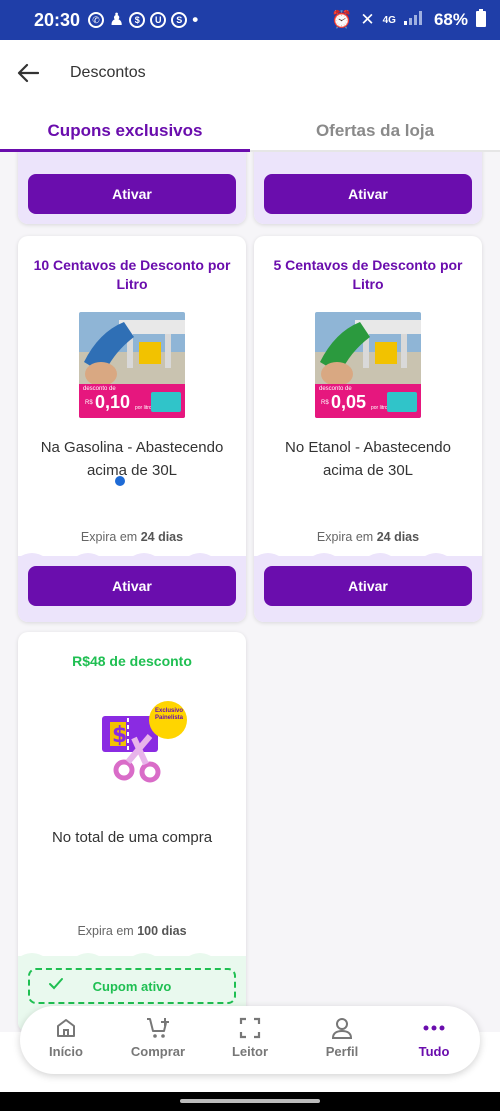  What do you see at coordinates (117, 19) in the screenshot?
I see `notification-icon: ♟` at bounding box center [117, 19].